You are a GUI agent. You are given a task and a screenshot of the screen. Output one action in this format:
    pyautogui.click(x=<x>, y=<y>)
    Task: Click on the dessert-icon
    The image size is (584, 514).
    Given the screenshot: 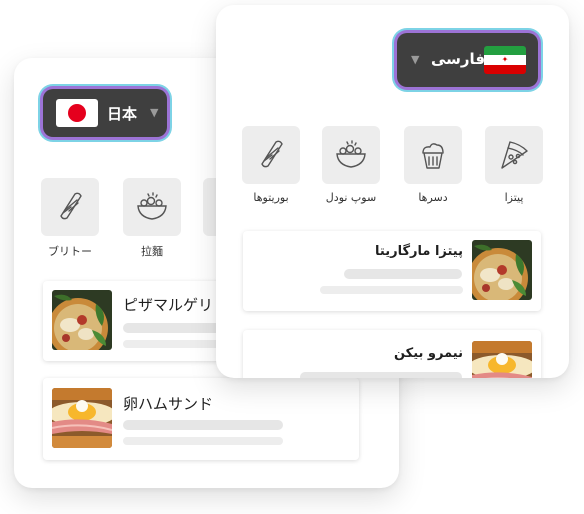 What is the action you would take?
    pyautogui.click(x=433, y=155)
    